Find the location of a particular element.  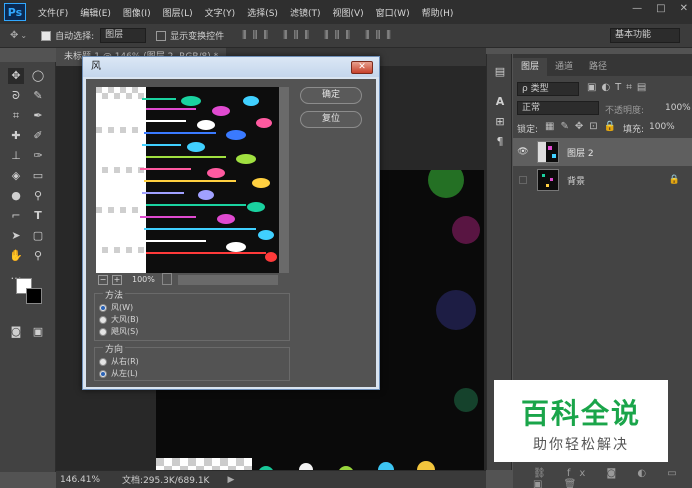

properties-panel-icon: ⊞ is located at coordinates (500, 122).